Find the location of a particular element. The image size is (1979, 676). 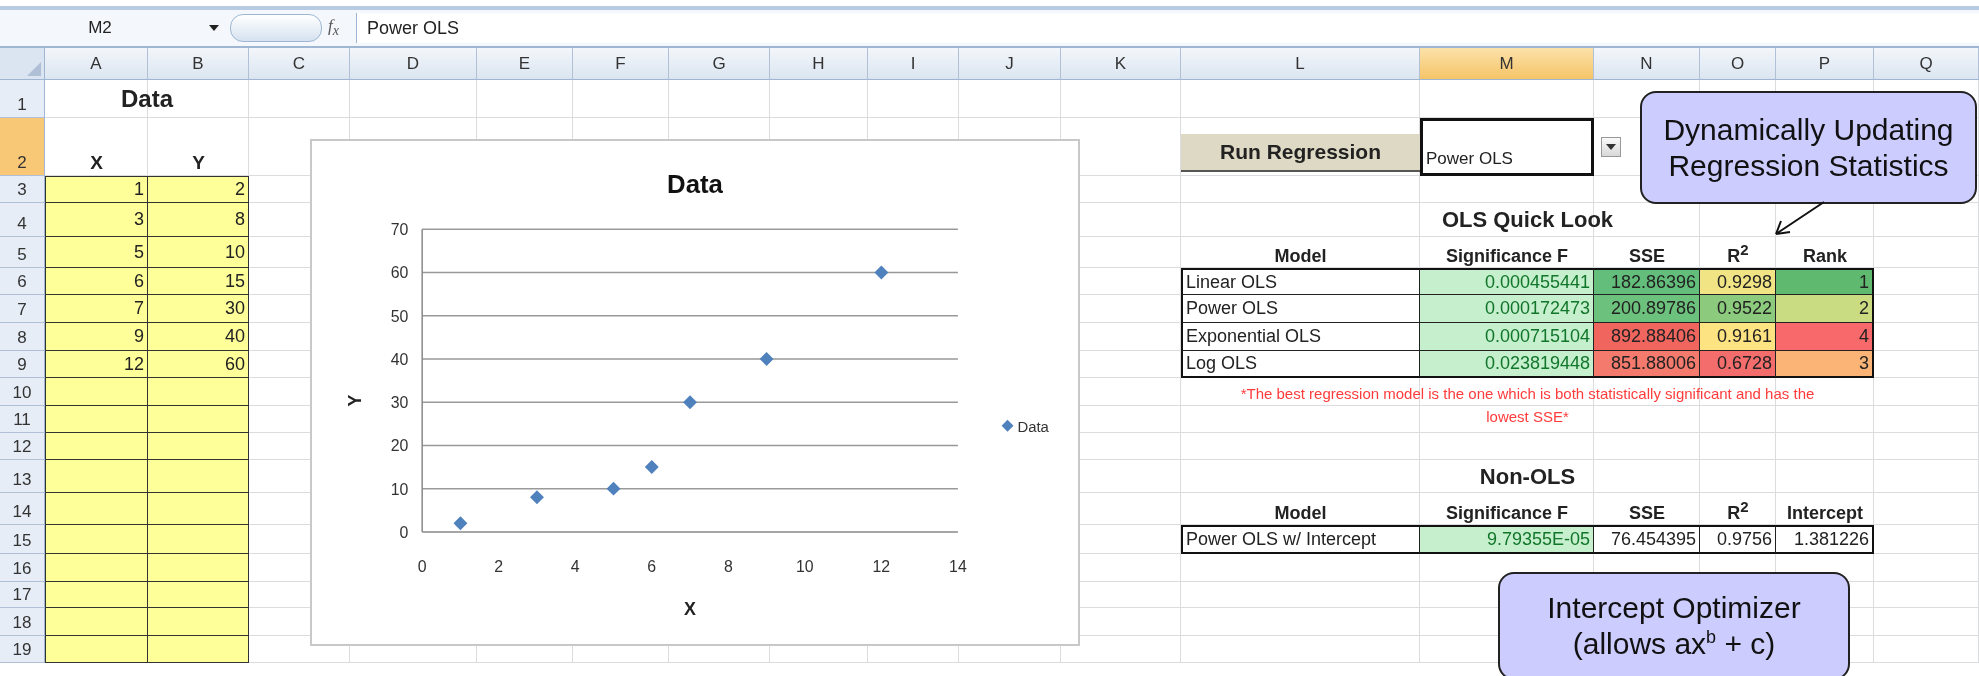

column-header: Q is located at coordinates (1926, 64).